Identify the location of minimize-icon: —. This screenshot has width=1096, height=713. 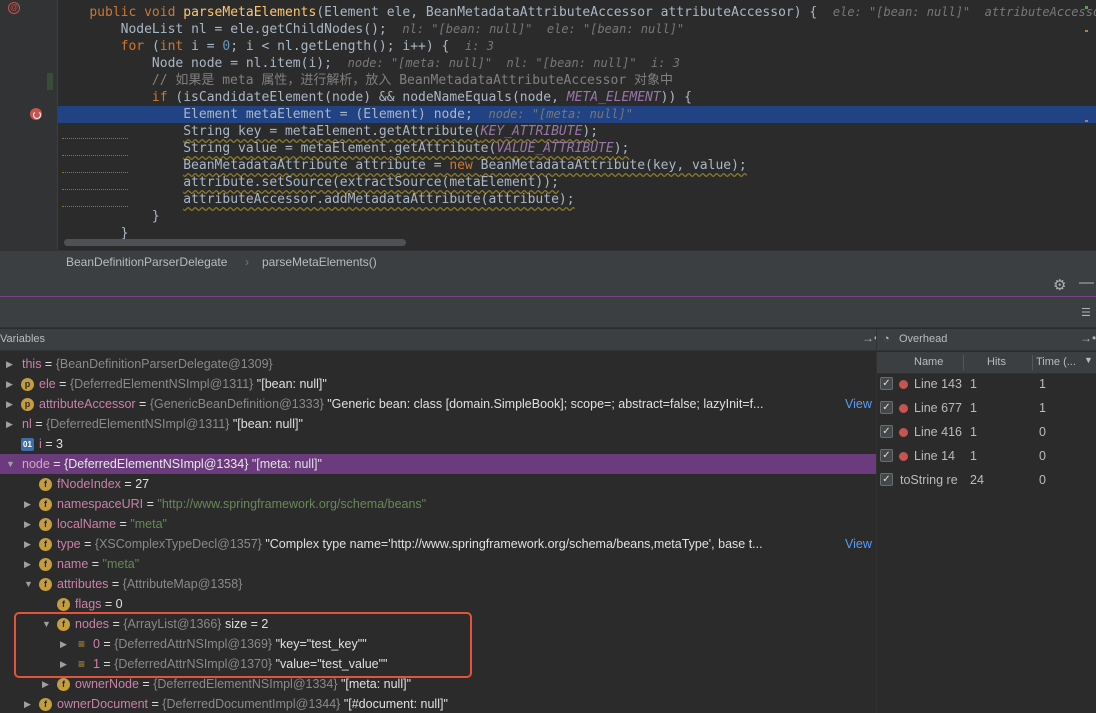
(1086, 282).